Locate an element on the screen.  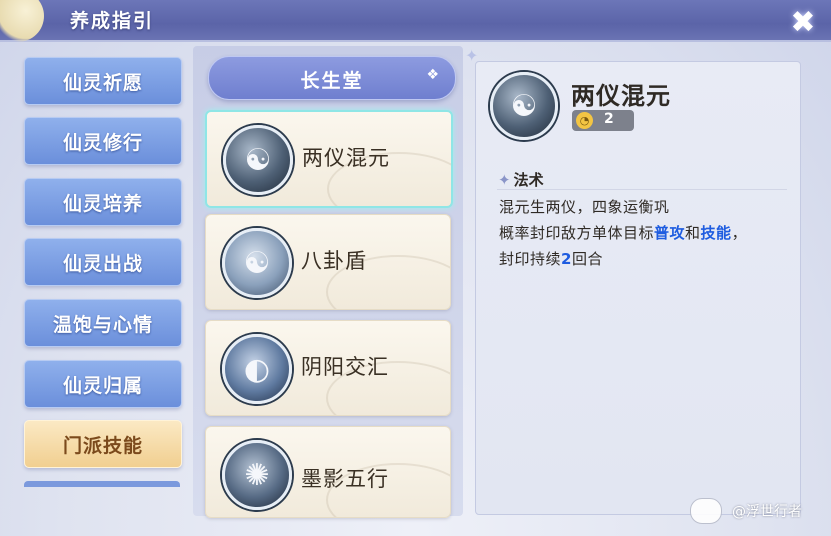
desc-keyword-skill: 技能 is located at coordinates (716, 233).